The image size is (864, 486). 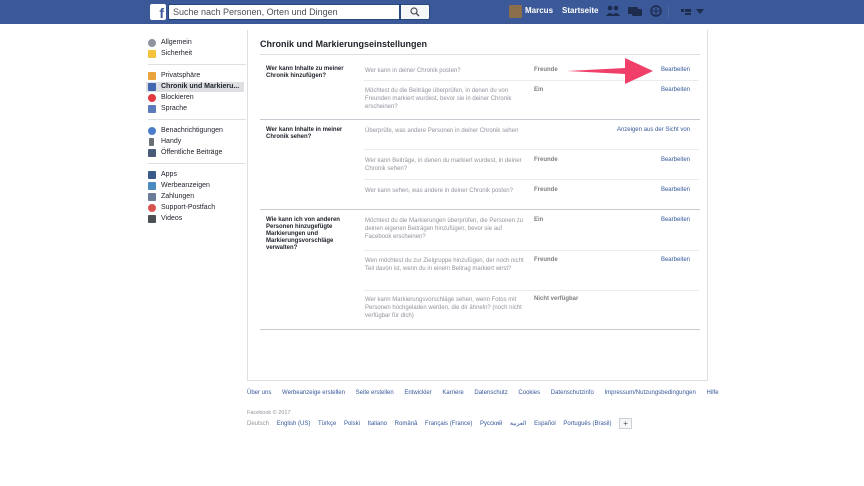 What do you see at coordinates (188, 207) in the screenshot?
I see `sidebar-item-label: Support-Postfach` at bounding box center [188, 207].